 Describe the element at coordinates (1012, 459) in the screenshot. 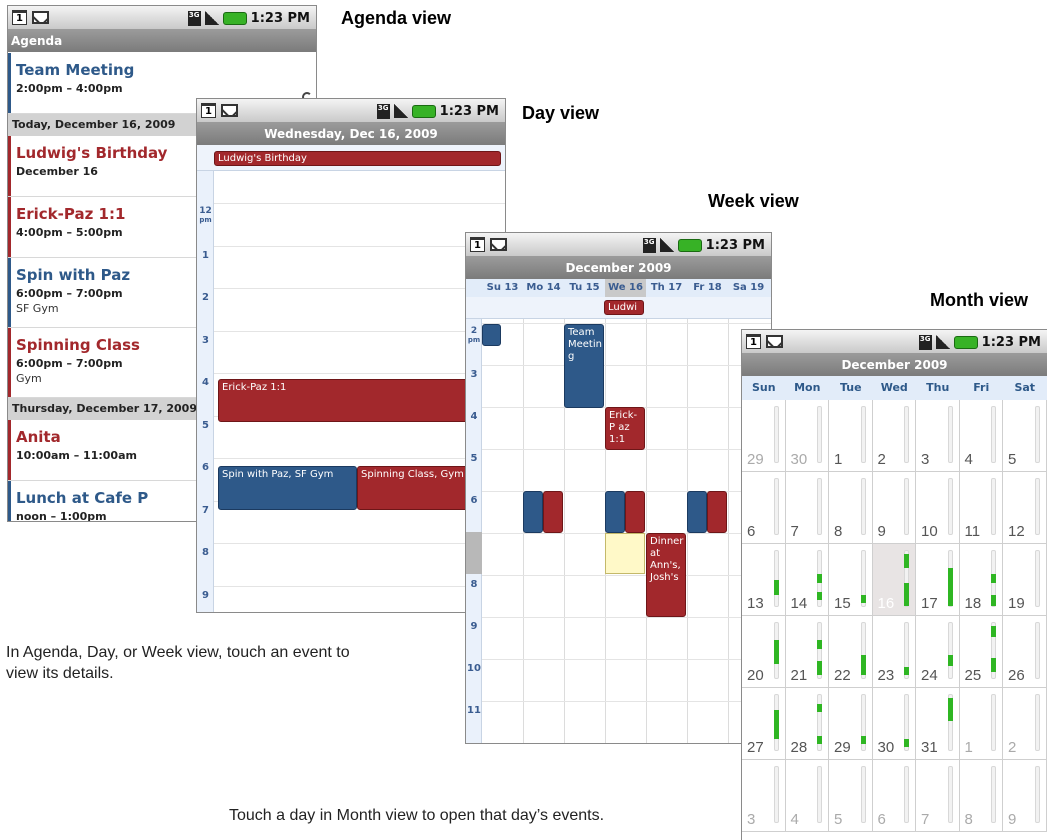

I see `day-number: 5` at that location.